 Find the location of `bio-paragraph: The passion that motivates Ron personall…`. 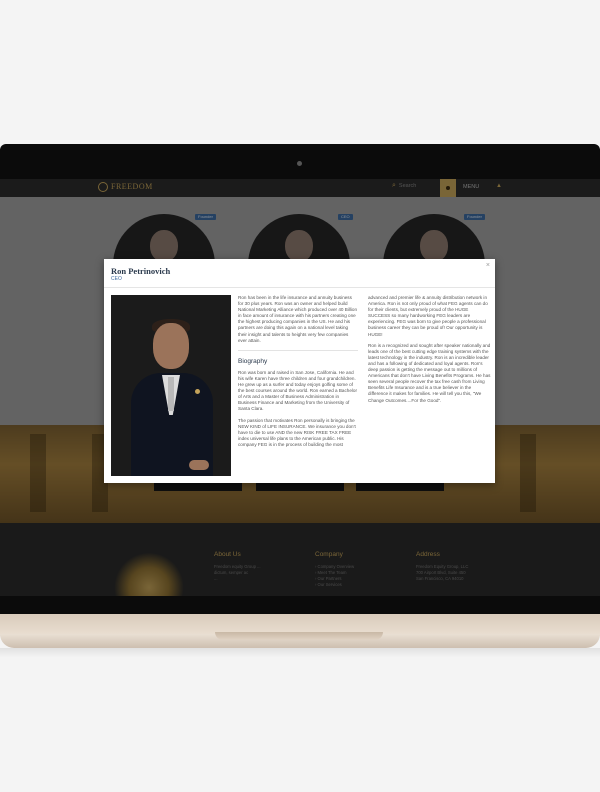

bio-paragraph: The passion that motivates Ron personall… is located at coordinates (297, 432).